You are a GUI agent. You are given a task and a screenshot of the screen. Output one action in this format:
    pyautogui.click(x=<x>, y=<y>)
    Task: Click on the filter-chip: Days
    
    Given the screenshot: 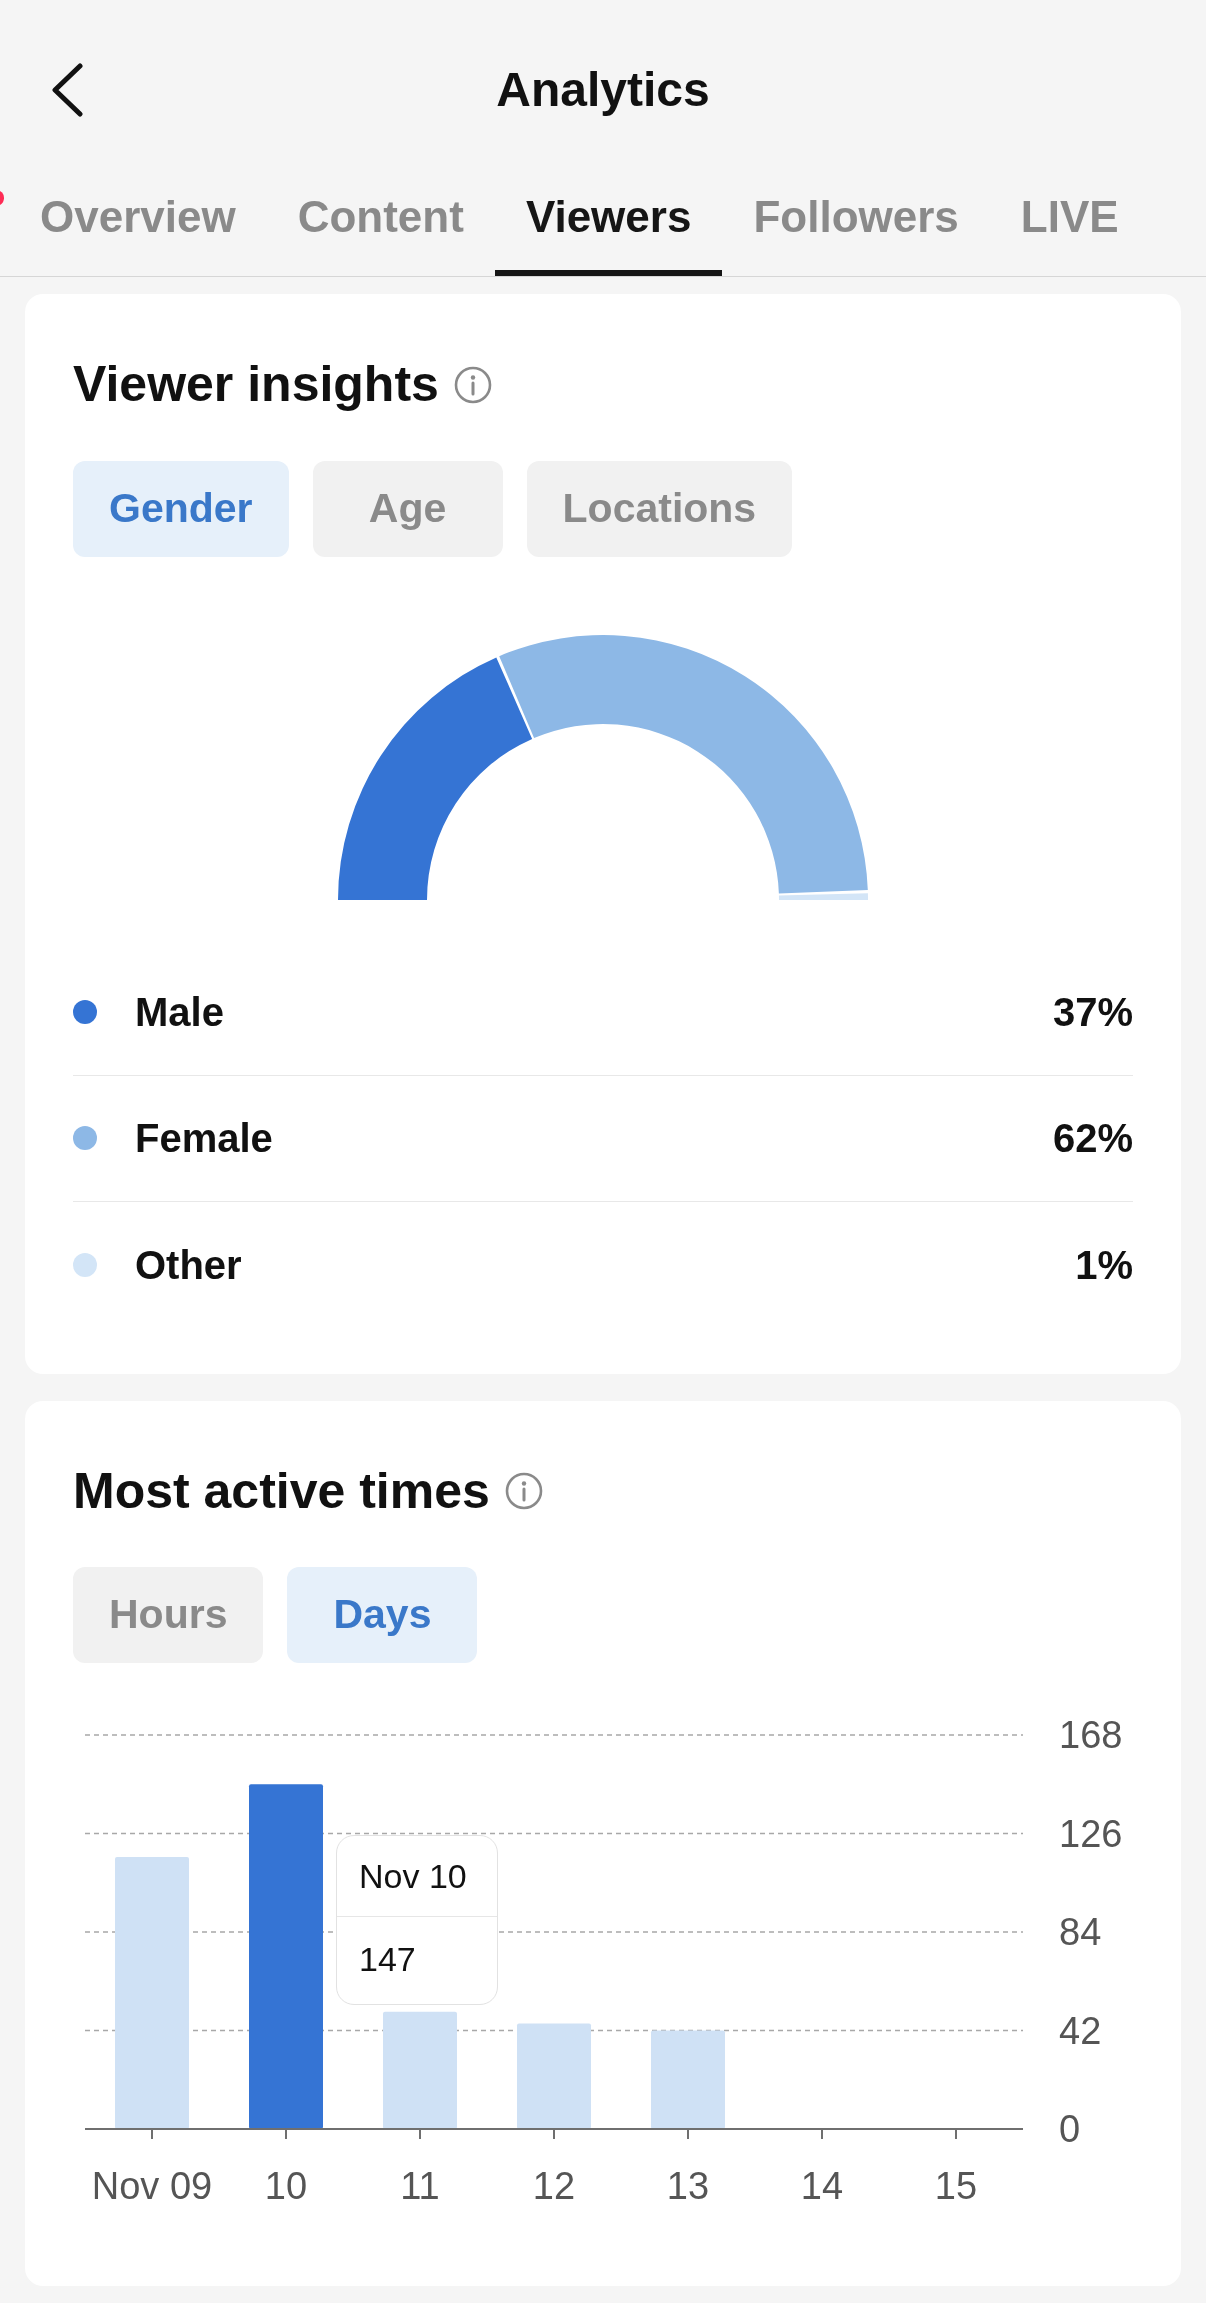 What is the action you would take?
    pyautogui.click(x=382, y=1615)
    